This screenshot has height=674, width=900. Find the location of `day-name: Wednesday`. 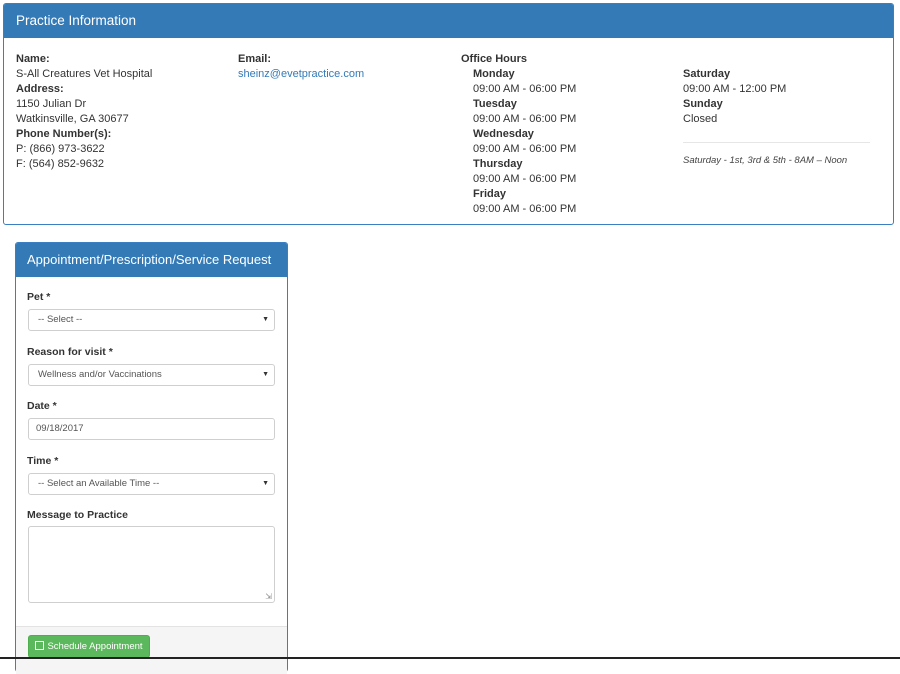

day-name: Wednesday is located at coordinates (503, 134).